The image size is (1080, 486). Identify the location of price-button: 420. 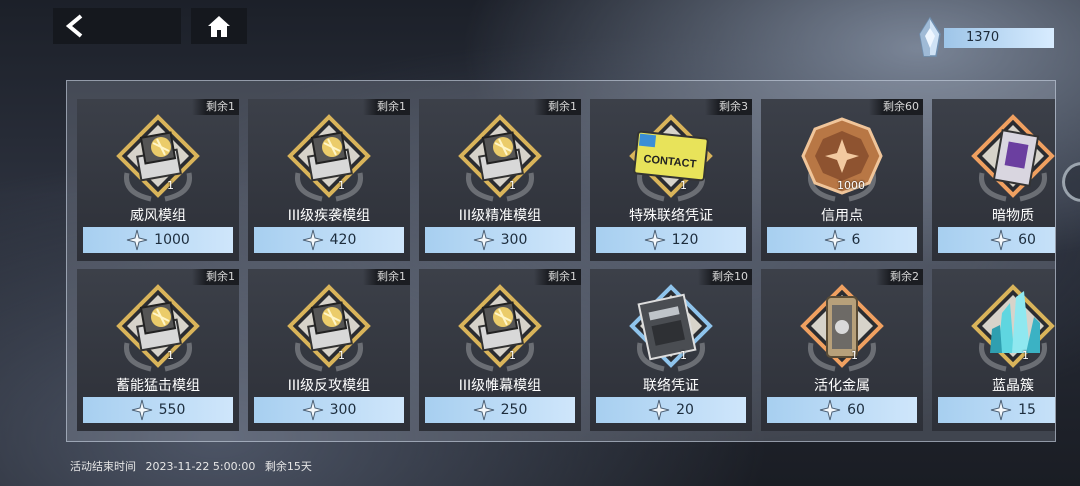
(329, 240).